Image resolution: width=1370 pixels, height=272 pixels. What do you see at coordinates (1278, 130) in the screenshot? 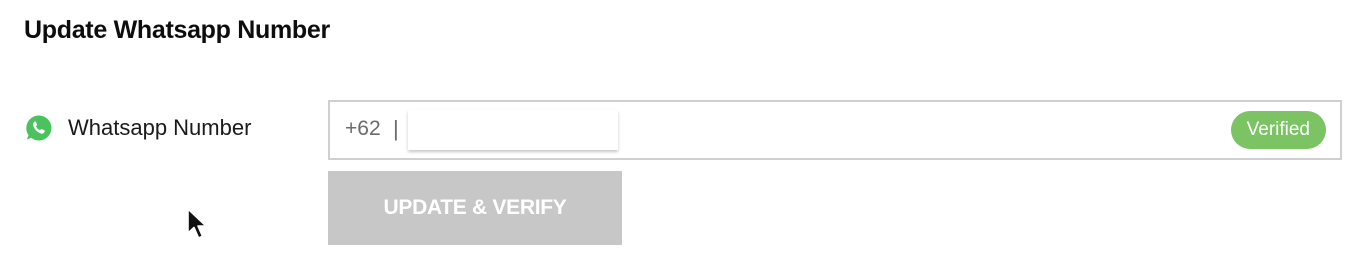
I see `verified-badge: Verified` at bounding box center [1278, 130].